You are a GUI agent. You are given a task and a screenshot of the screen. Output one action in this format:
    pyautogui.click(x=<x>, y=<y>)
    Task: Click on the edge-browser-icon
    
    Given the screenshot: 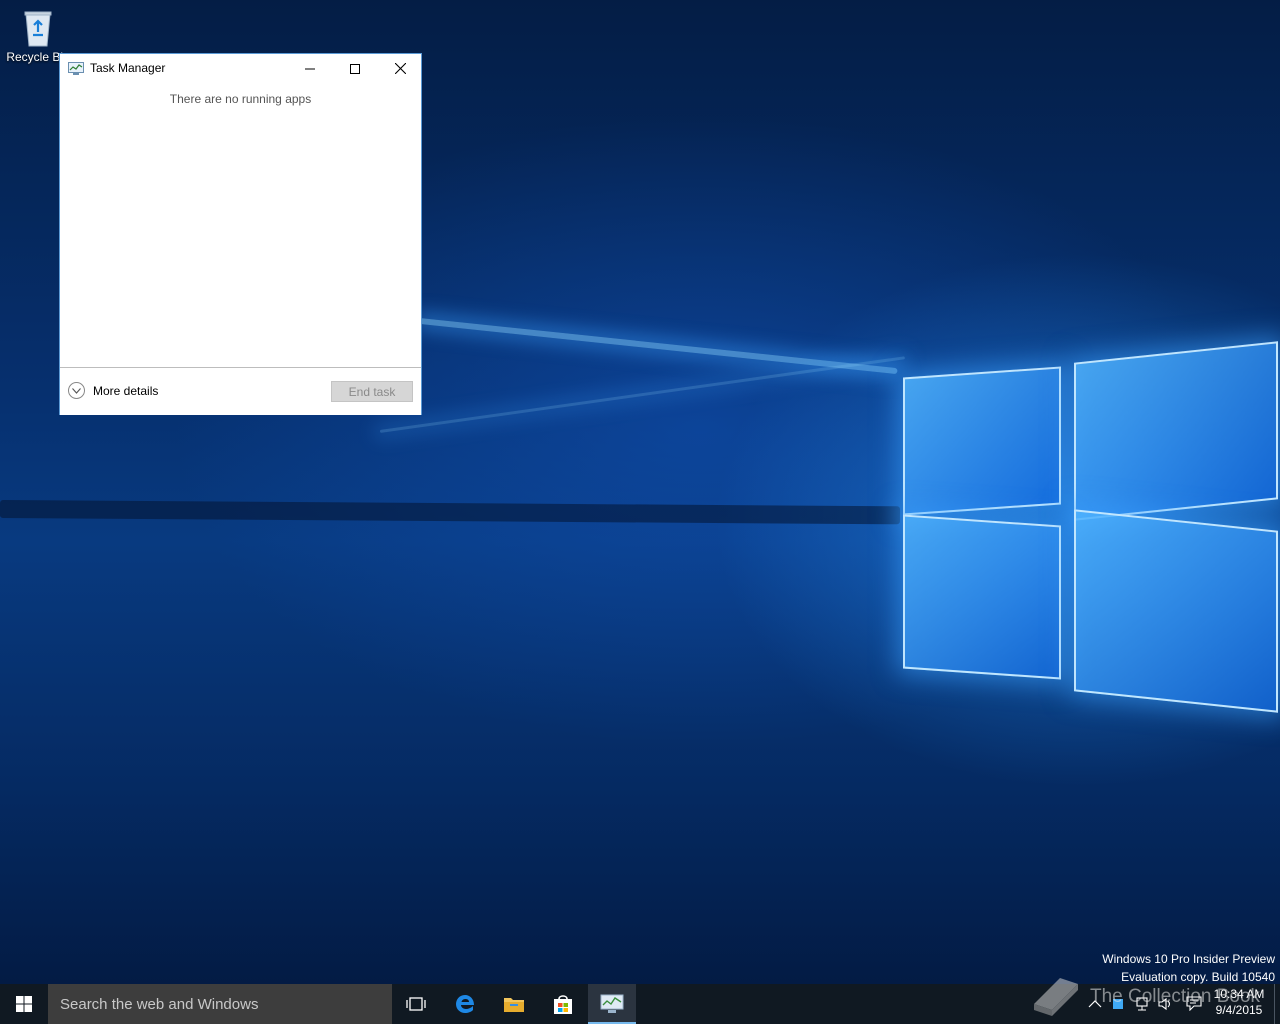 What is the action you would take?
    pyautogui.click(x=465, y=1004)
    